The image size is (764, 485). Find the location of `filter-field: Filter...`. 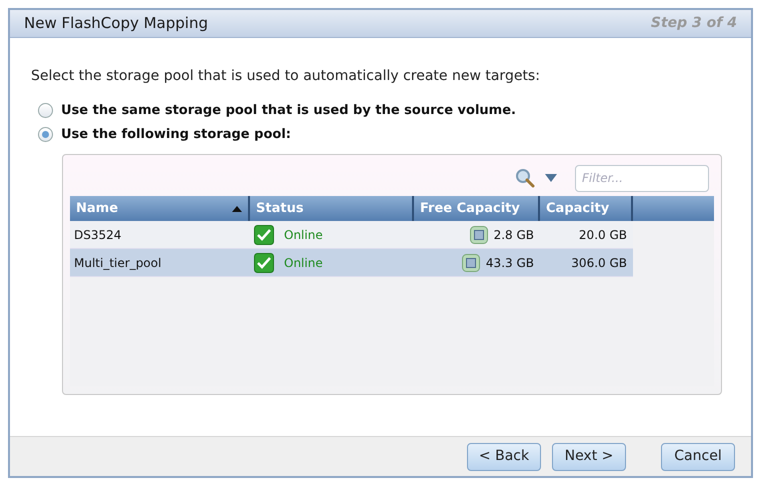

filter-field: Filter... is located at coordinates (642, 178).